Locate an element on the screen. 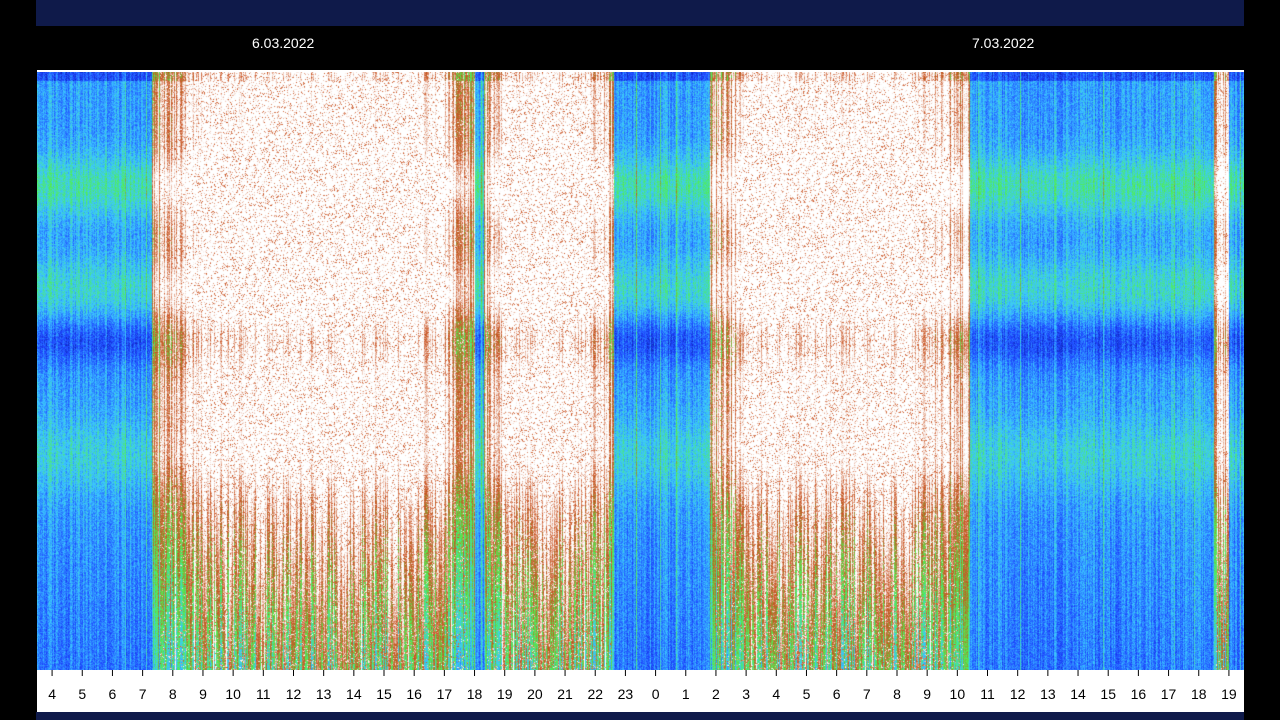  x-tick-label: 21 is located at coordinates (565, 694).